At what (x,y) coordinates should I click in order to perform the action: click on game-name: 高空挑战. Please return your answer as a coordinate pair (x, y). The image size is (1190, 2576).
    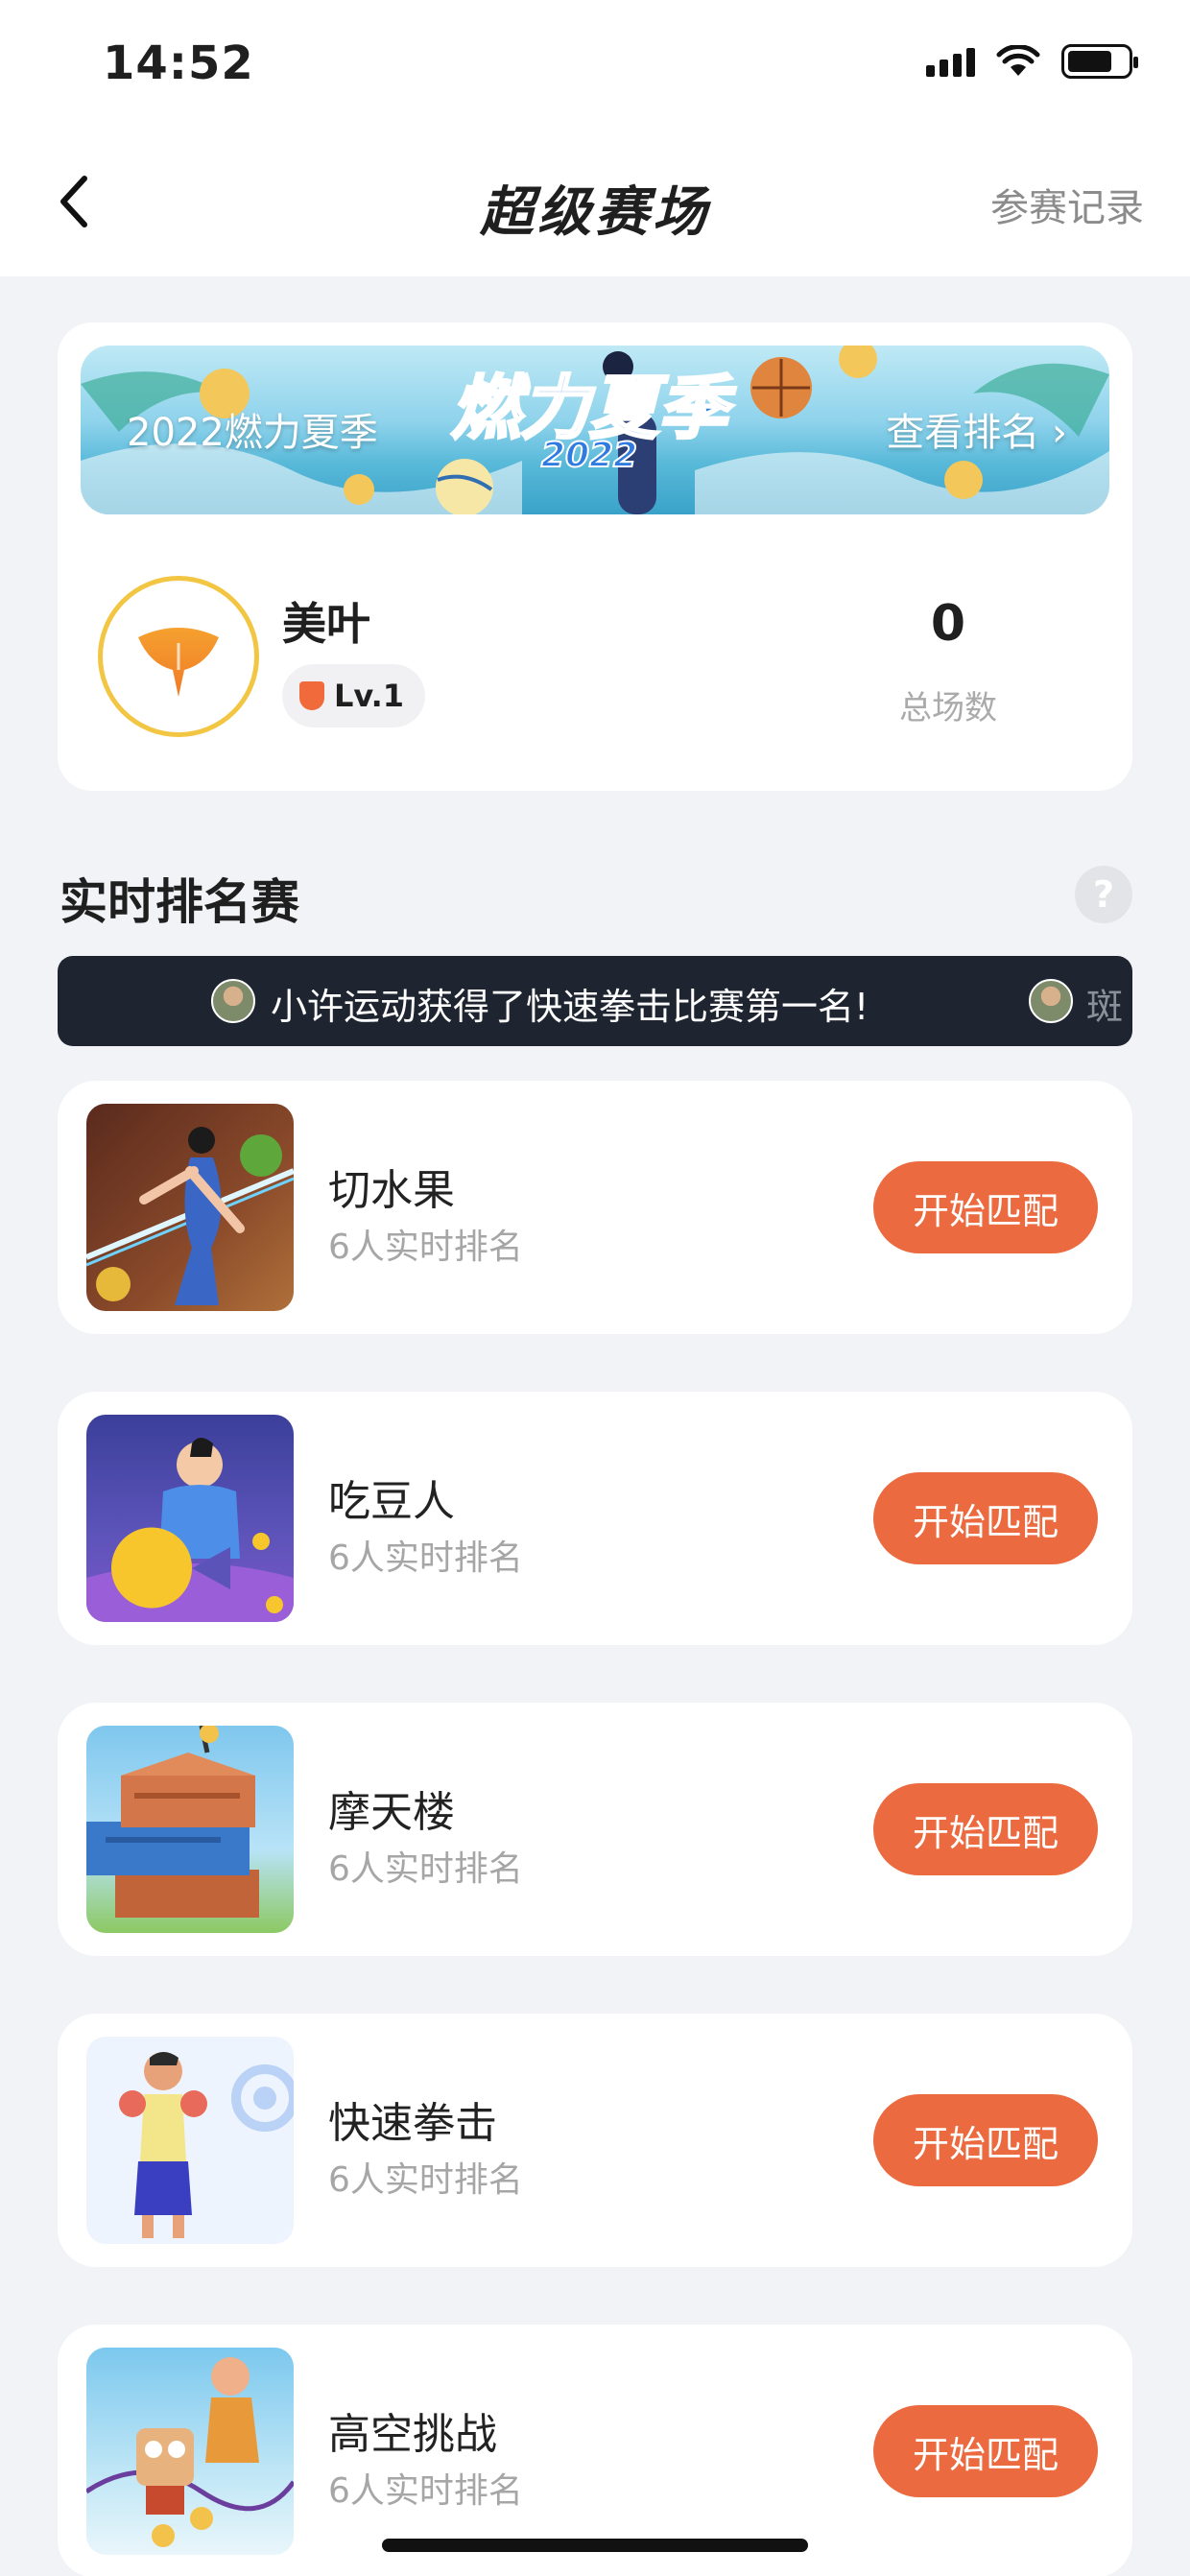
    Looking at the image, I should click on (413, 2434).